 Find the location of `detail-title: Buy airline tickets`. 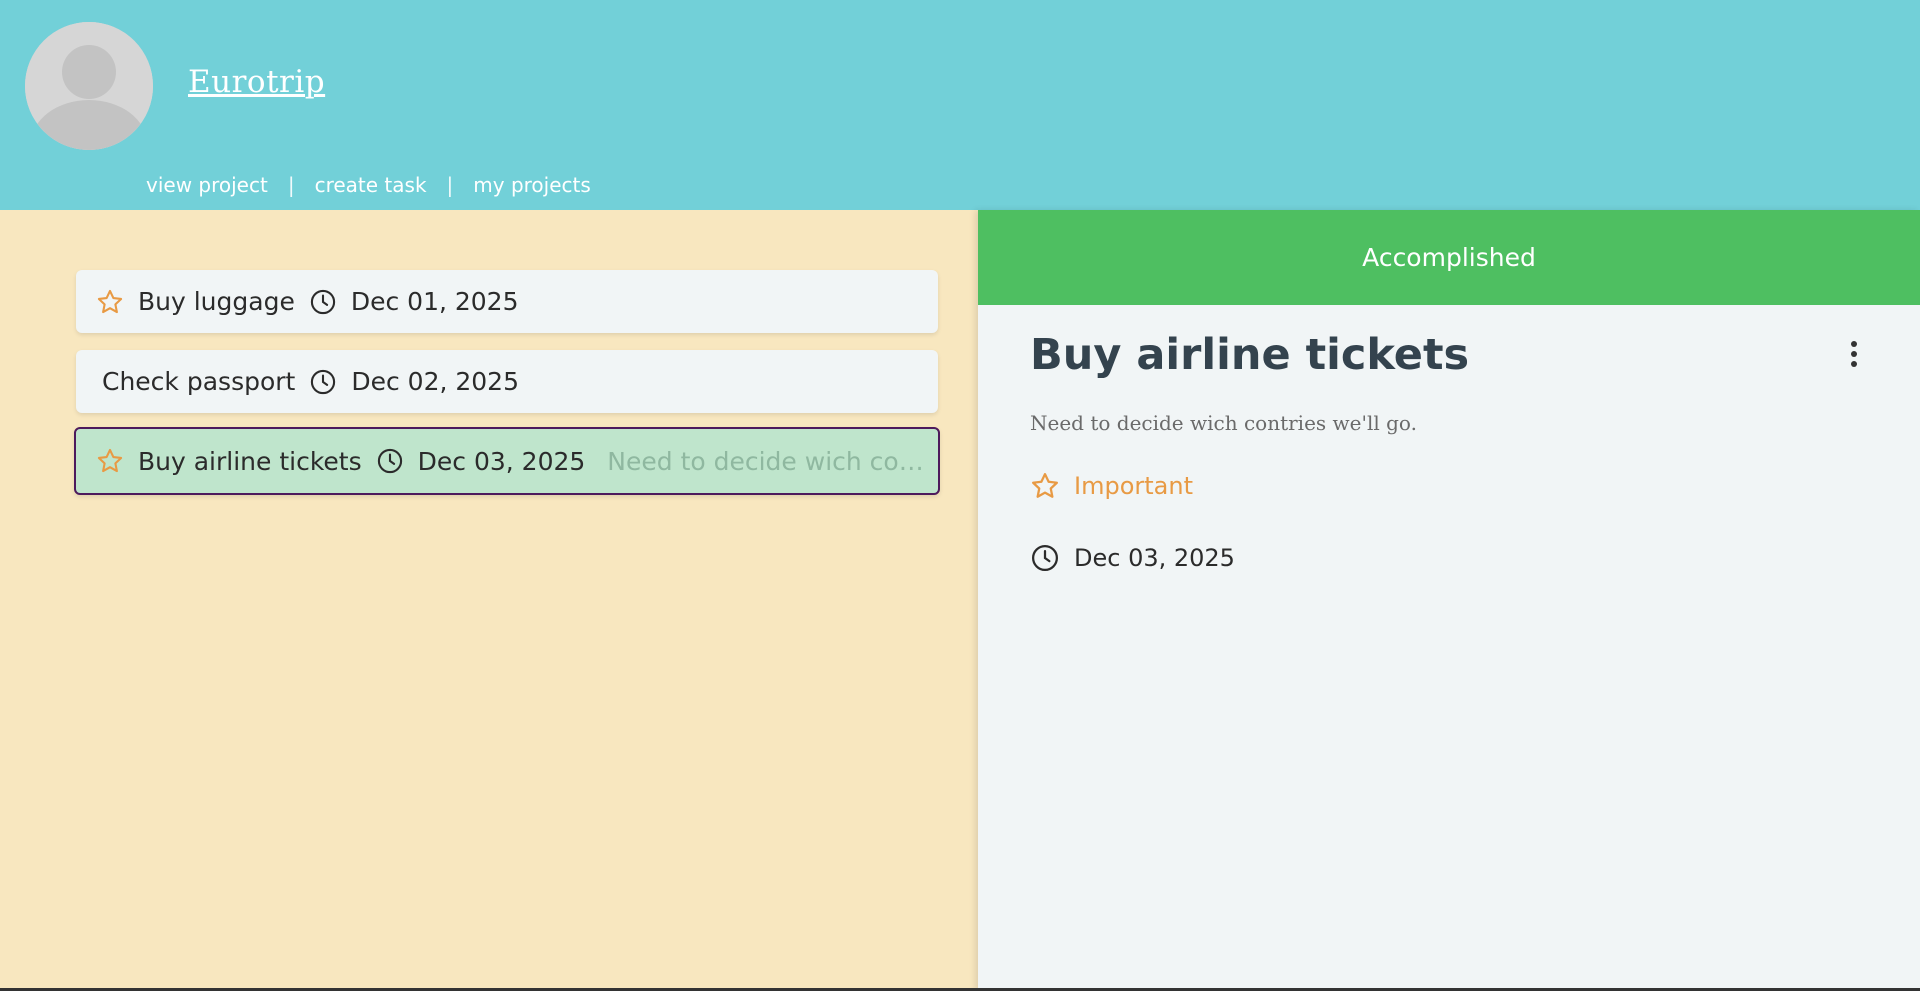

detail-title: Buy airline tickets is located at coordinates (1250, 355).